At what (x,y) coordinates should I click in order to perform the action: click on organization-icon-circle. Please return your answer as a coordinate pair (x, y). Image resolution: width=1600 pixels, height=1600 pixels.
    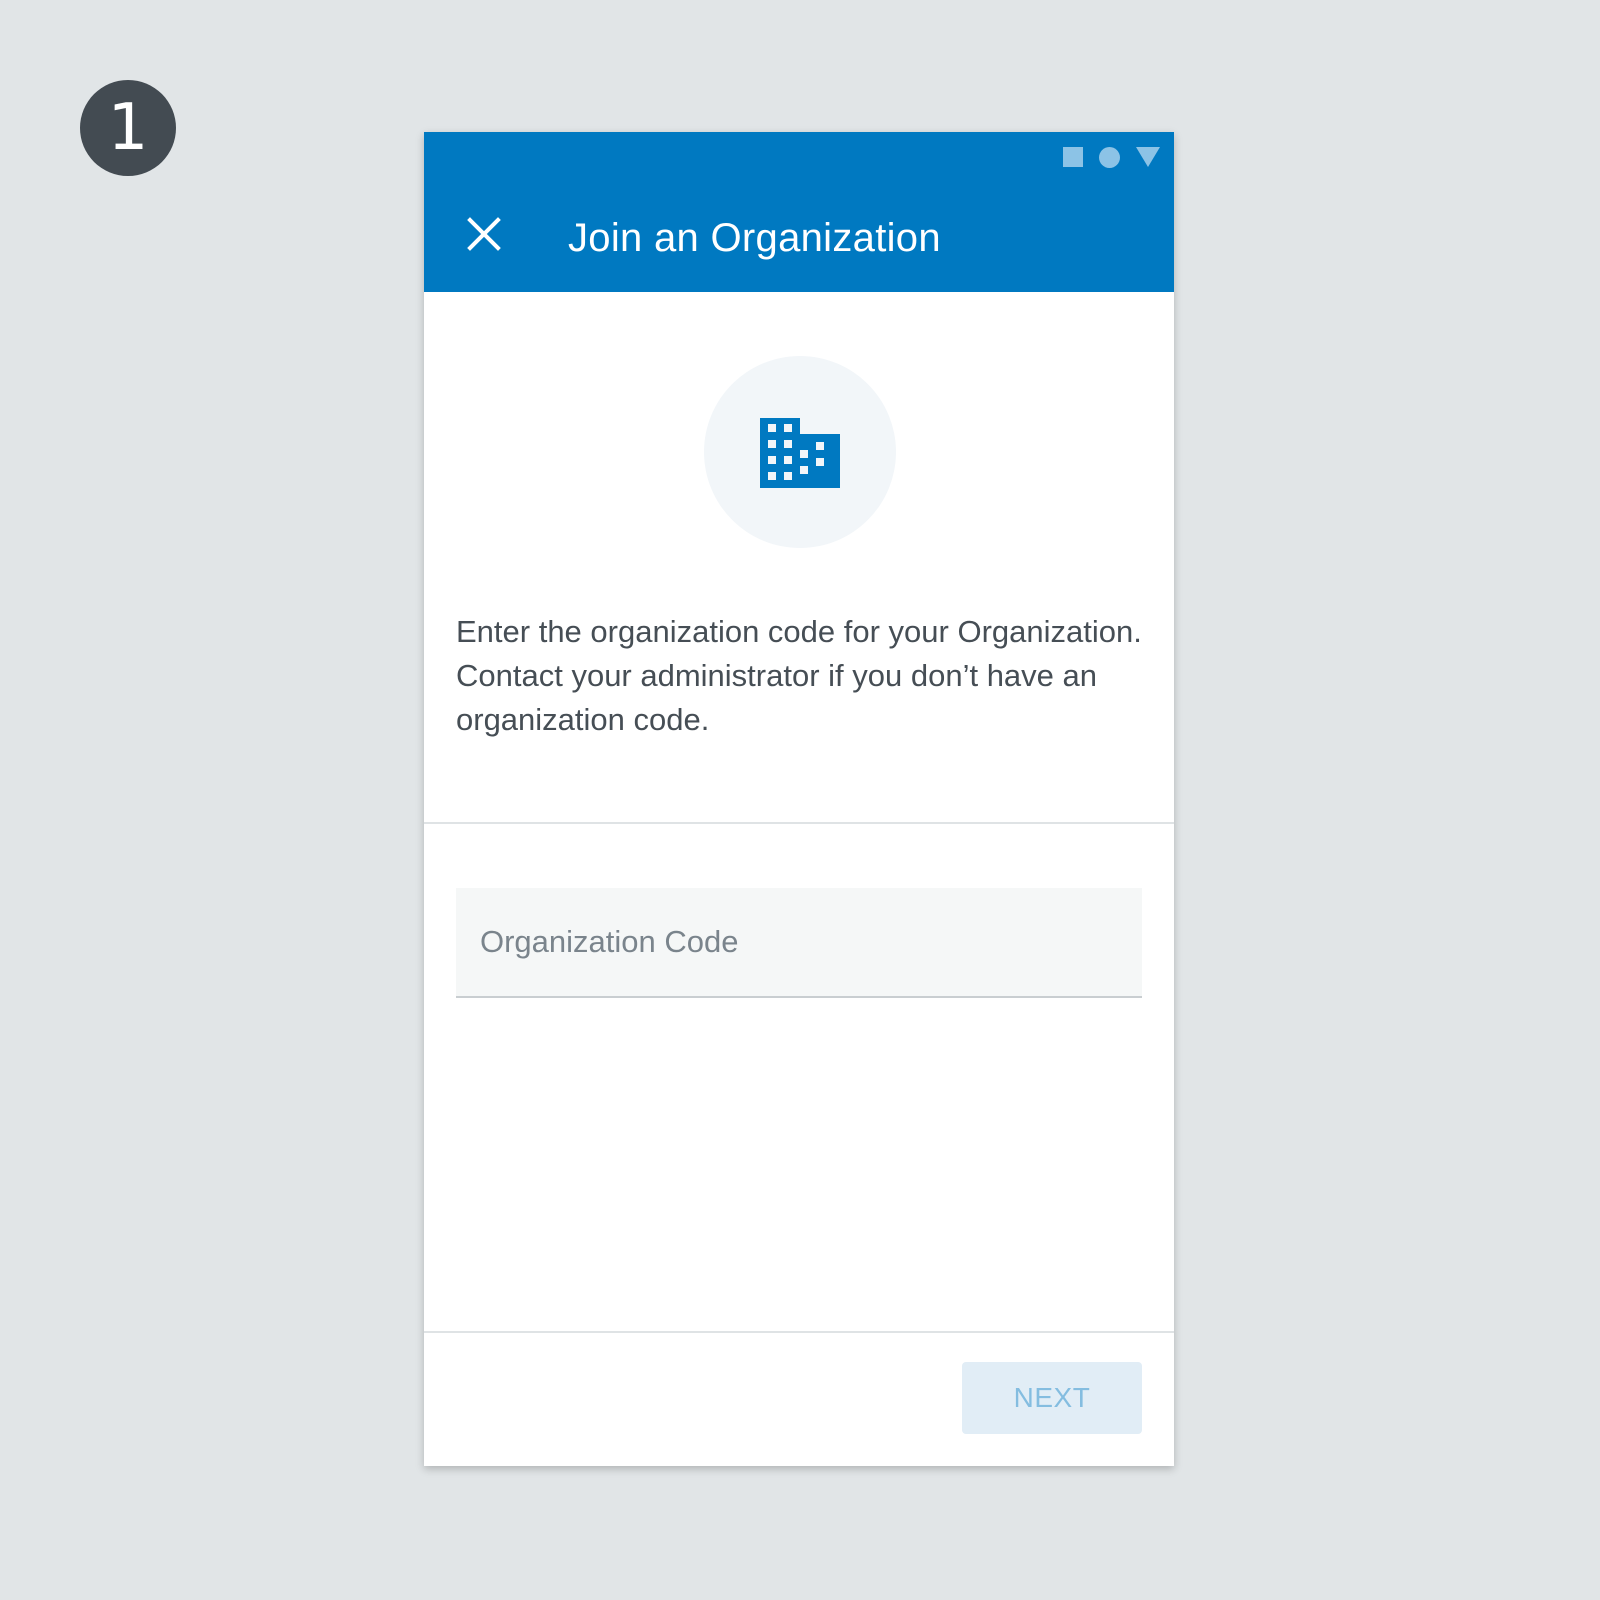
    Looking at the image, I should click on (800, 452).